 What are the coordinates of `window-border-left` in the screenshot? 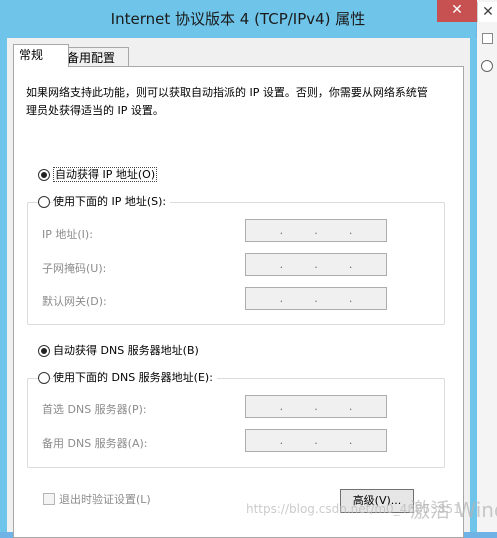 It's located at (3, 285).